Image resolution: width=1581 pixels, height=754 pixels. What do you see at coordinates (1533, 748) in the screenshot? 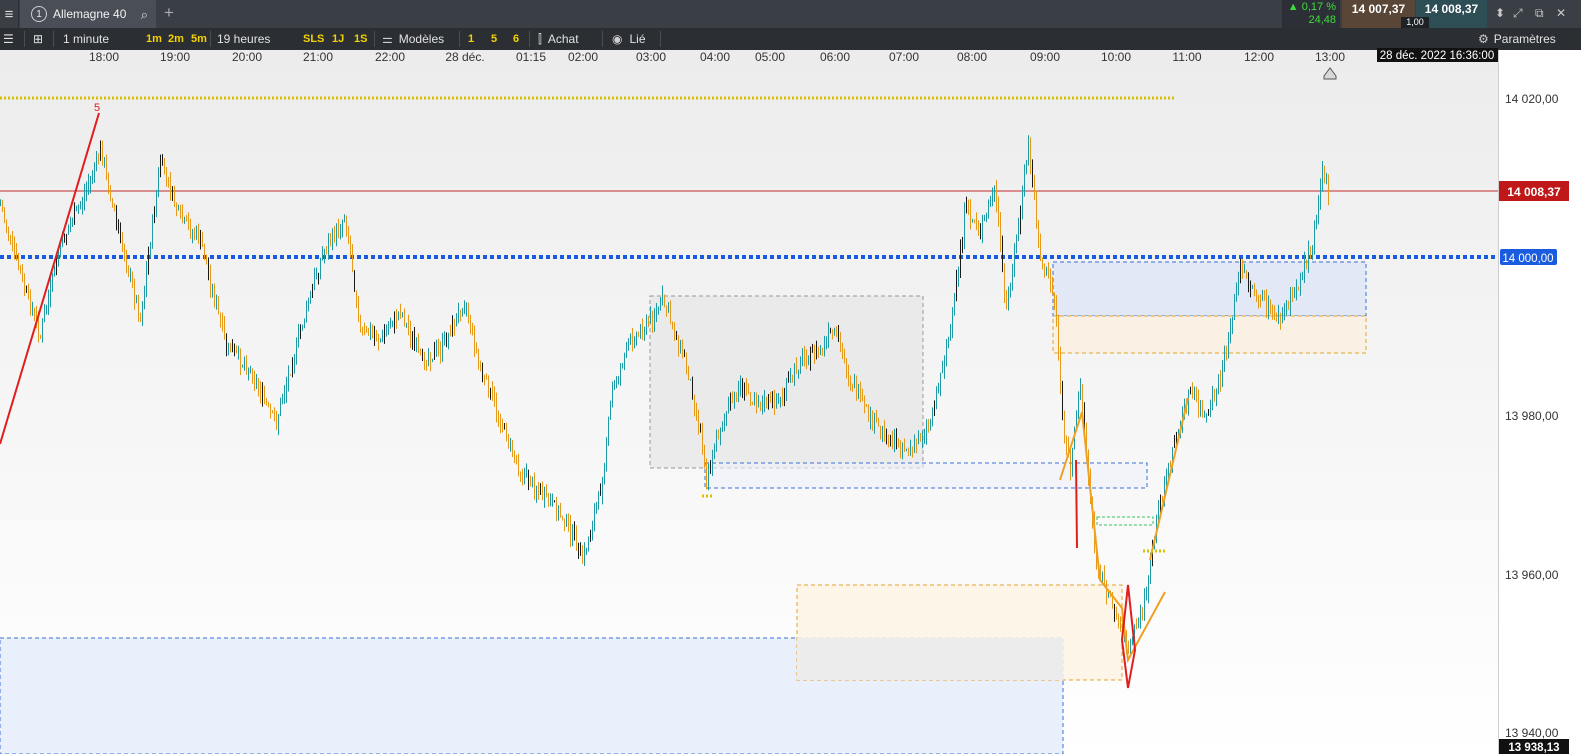
I see `bottom-price-text: 13 938,13` at bounding box center [1533, 748].